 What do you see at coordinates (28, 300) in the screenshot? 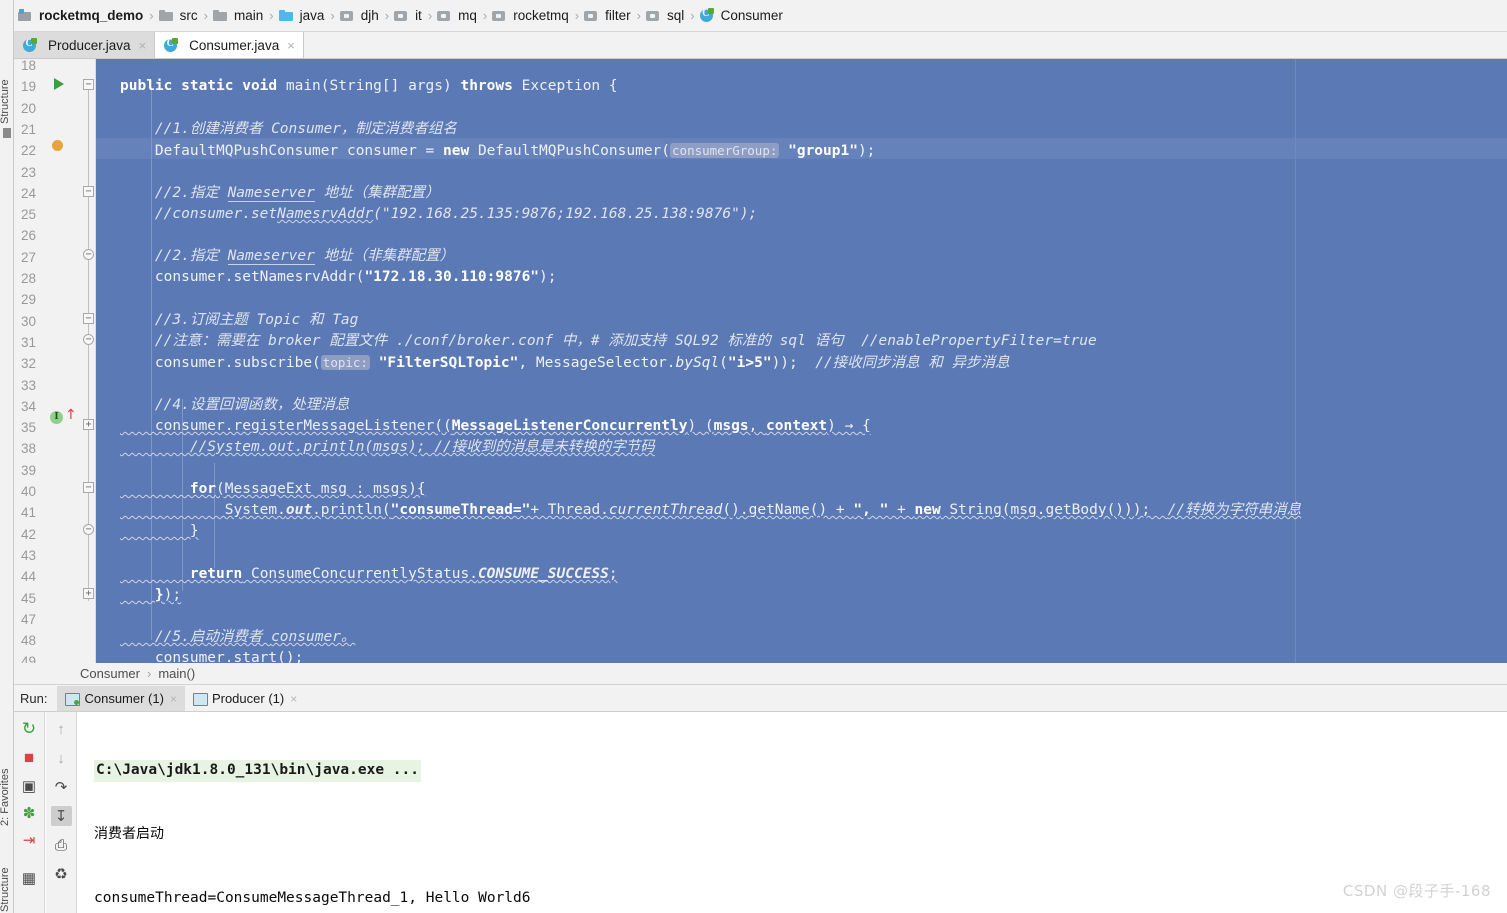
I see `line-number: 29` at bounding box center [28, 300].